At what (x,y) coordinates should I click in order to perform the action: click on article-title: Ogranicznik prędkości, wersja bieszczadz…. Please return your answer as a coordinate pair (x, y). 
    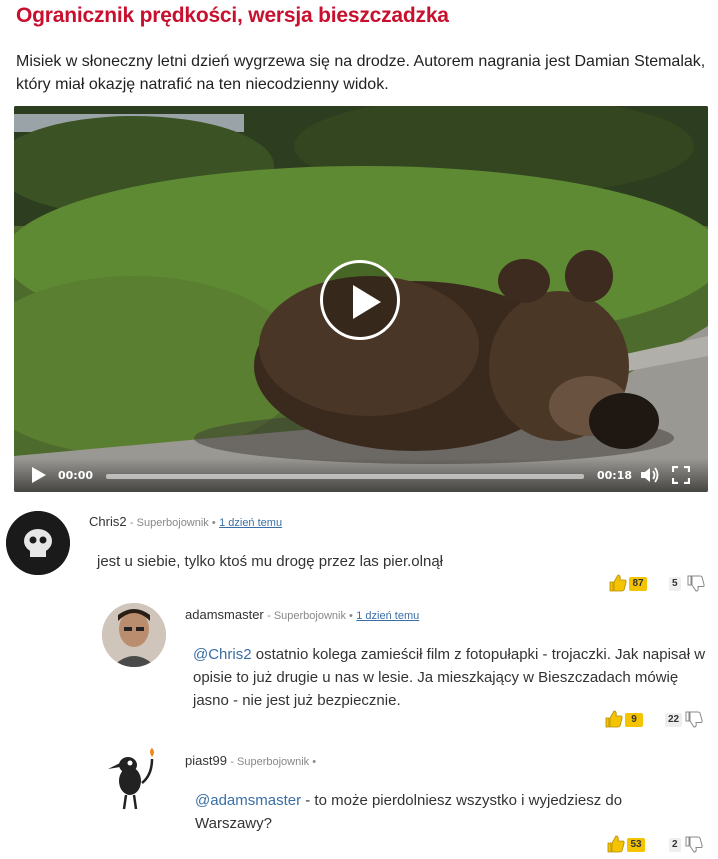
    Looking at the image, I should click on (232, 16).